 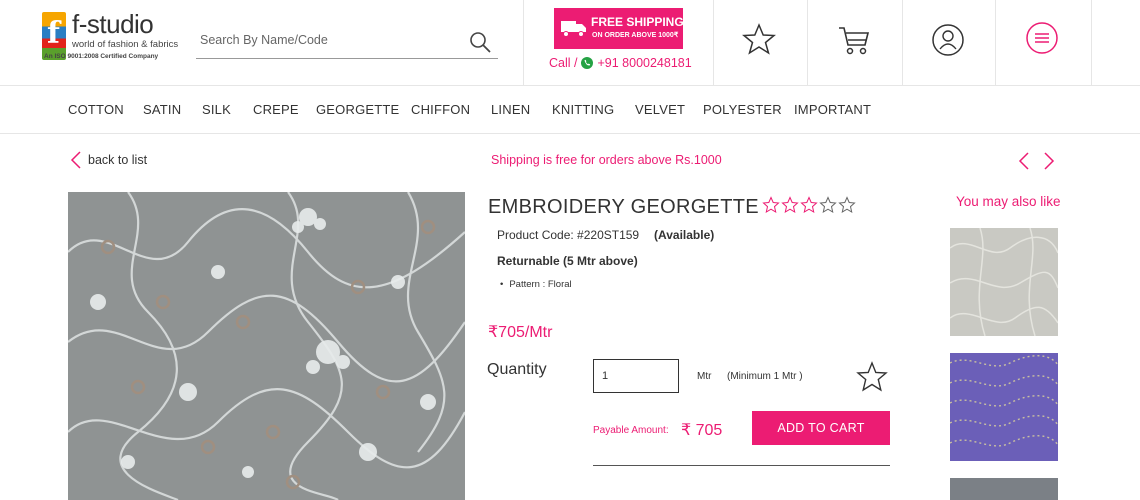 I want to click on payable-label: Payable Amount:, so click(x=631, y=430).